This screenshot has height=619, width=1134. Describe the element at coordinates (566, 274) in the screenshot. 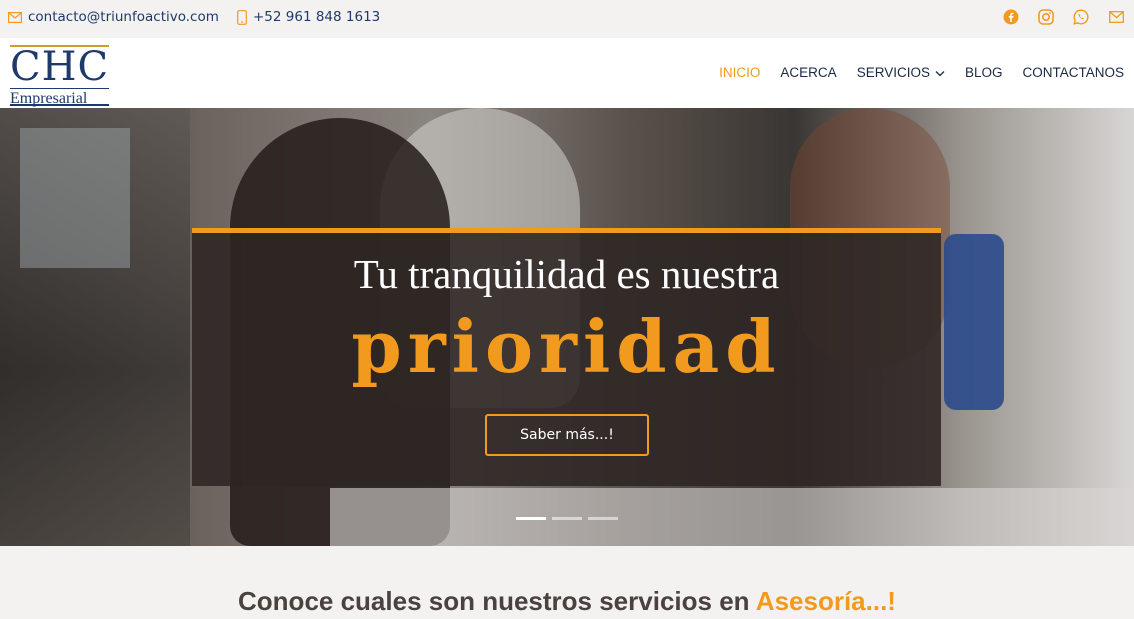

I see `hero-headline: Tu tranquilidad es nuestra` at that location.